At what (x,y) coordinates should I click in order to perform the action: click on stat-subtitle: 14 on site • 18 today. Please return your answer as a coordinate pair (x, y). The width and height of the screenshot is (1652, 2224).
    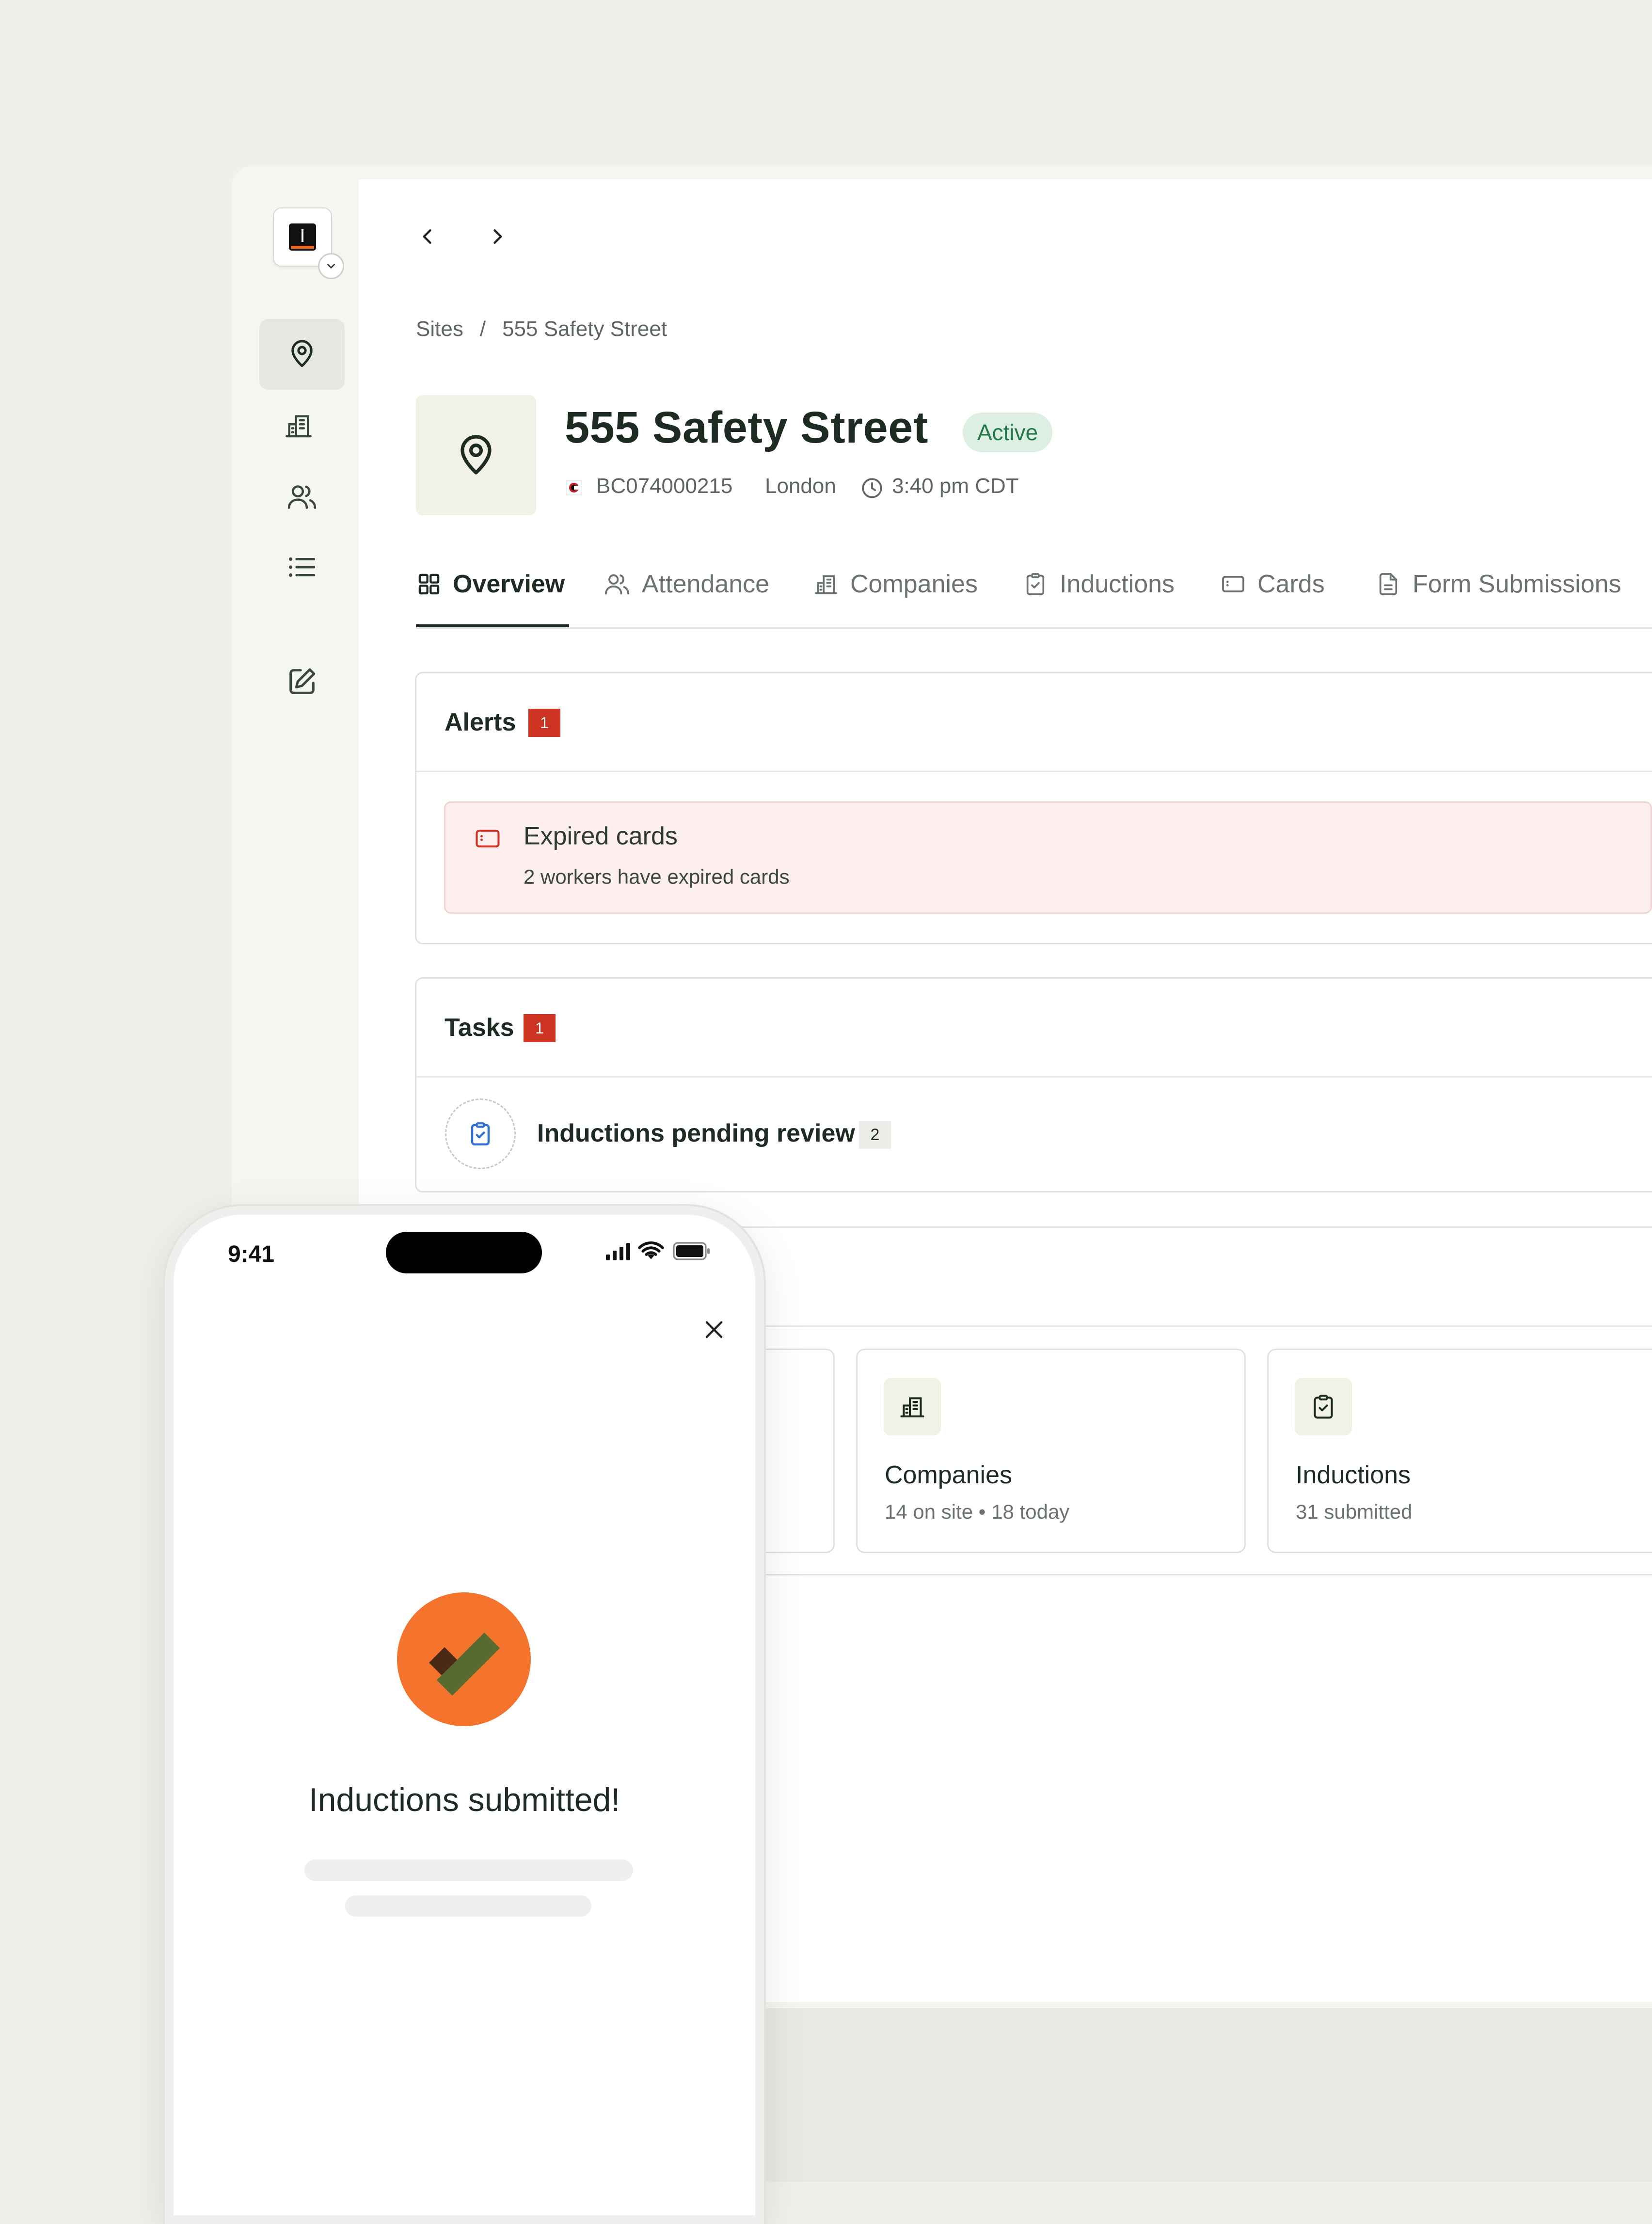
    Looking at the image, I should click on (978, 1511).